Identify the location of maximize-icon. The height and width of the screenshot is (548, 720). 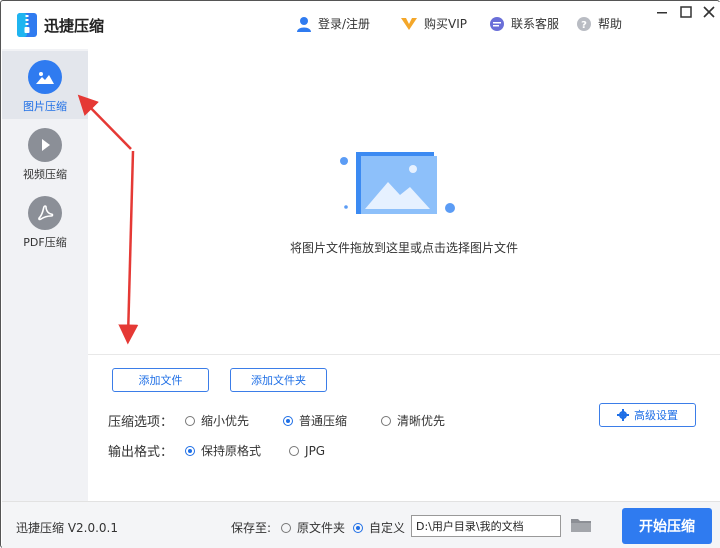
(686, 12).